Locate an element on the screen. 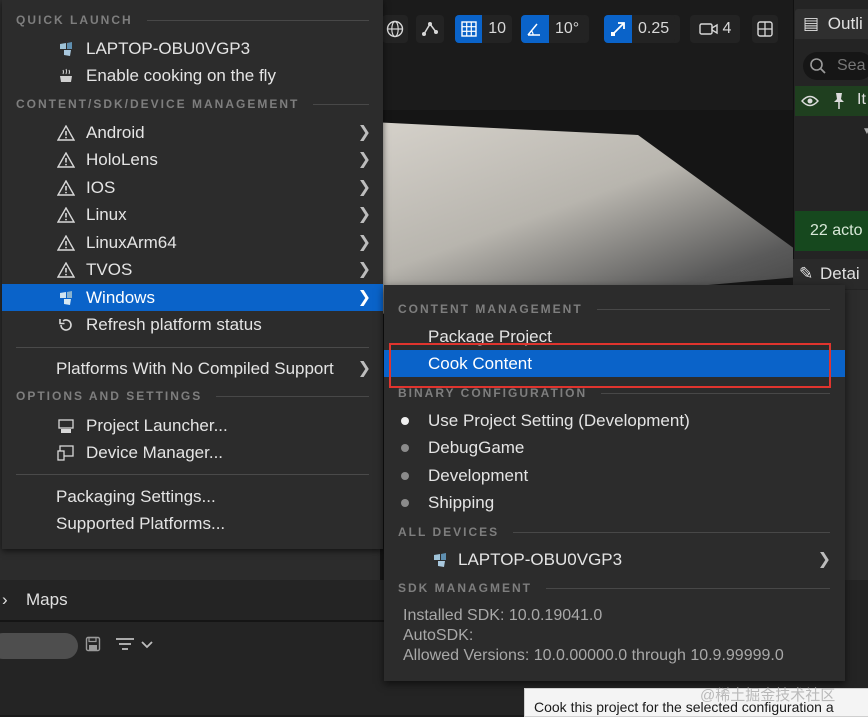  chevron-right-icon: › is located at coordinates (5, 599).